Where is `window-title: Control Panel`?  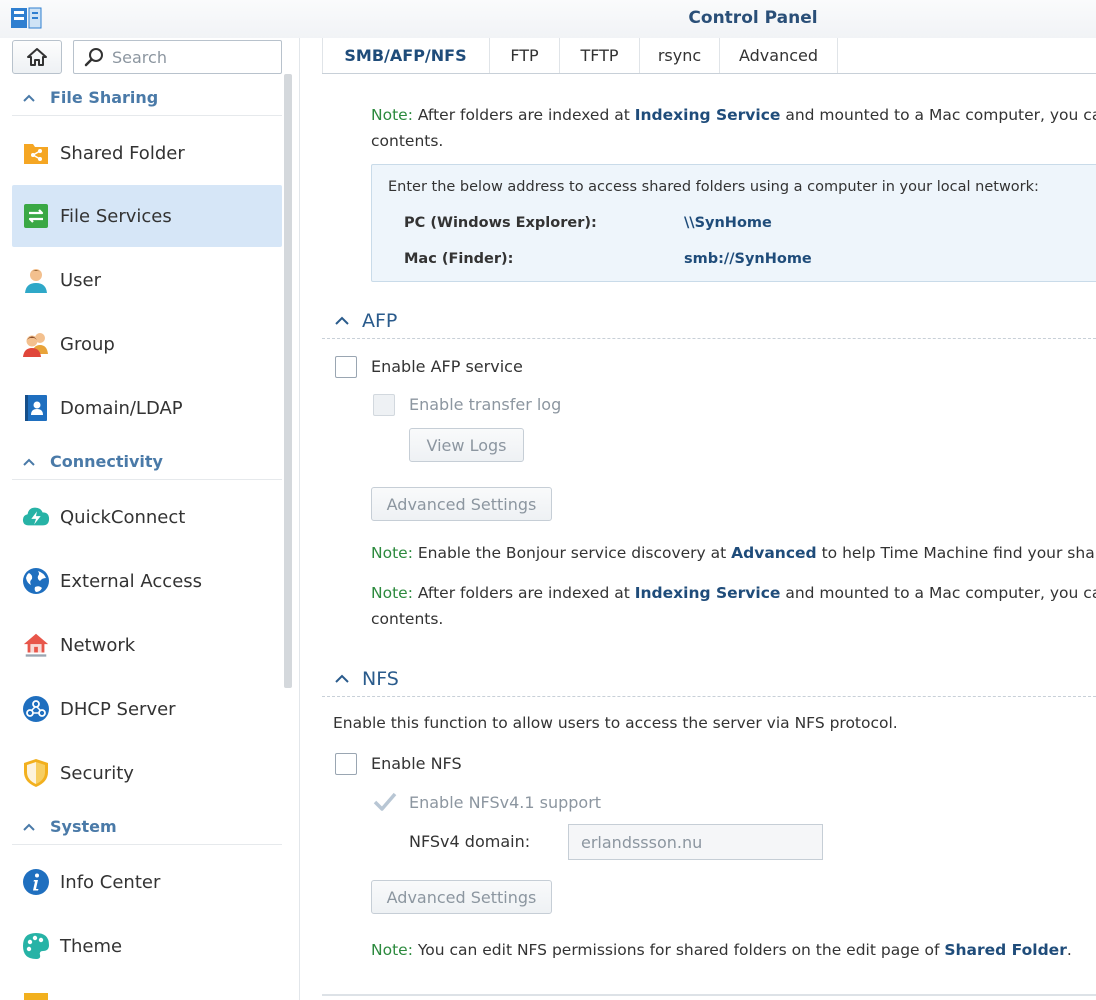 window-title: Control Panel is located at coordinates (753, 18).